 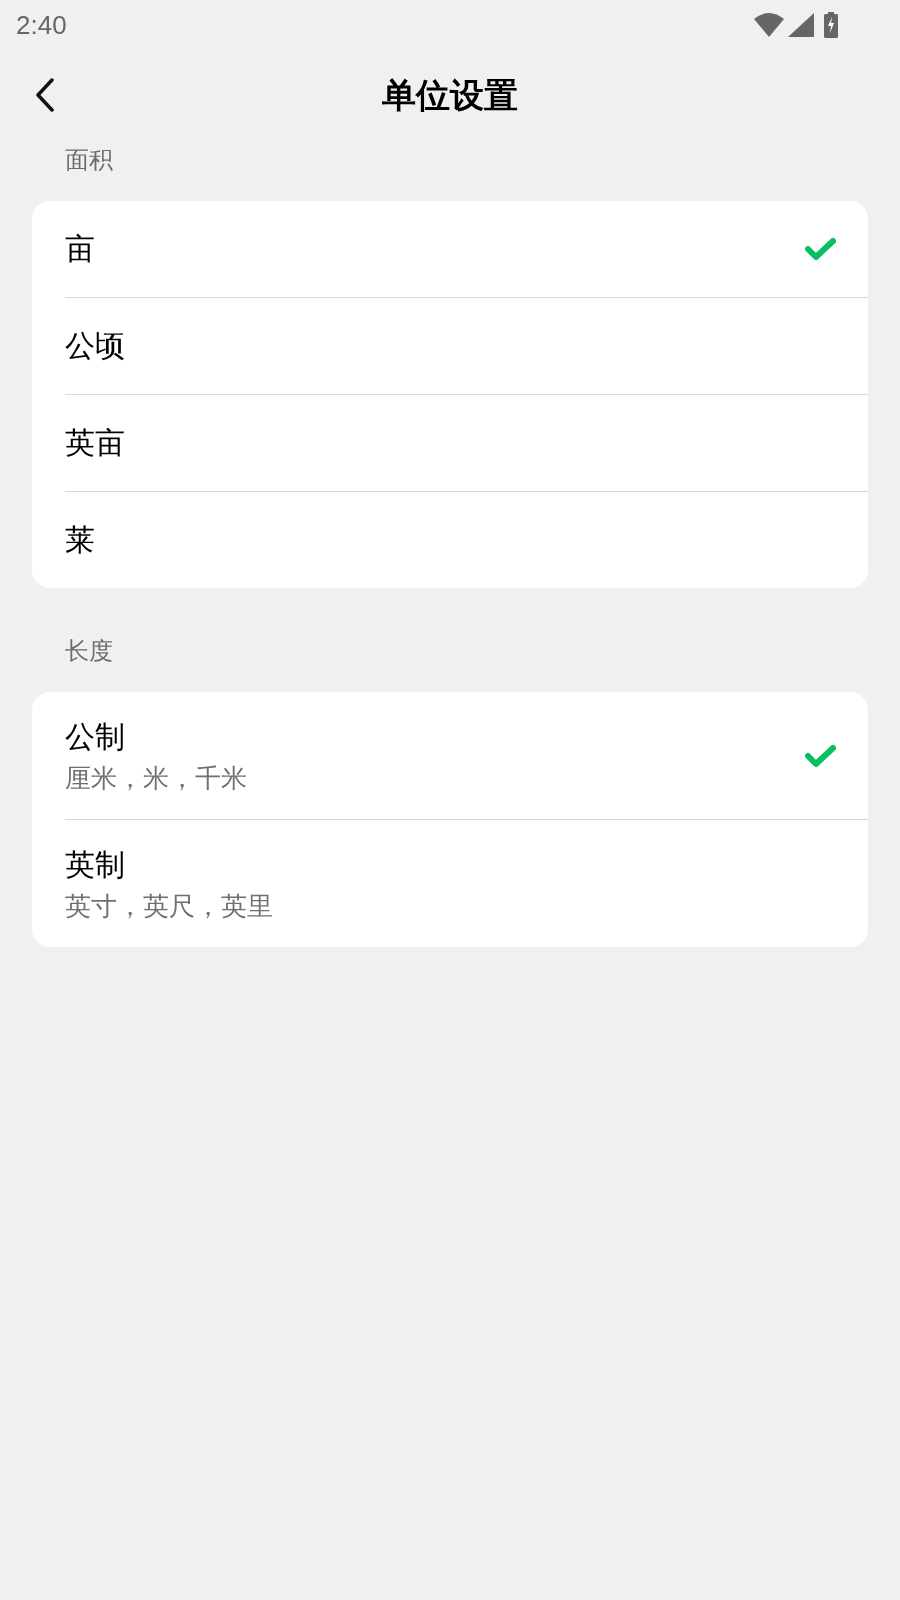 What do you see at coordinates (169, 905) in the screenshot?
I see `option-description: 英寸，英尺，英里` at bounding box center [169, 905].